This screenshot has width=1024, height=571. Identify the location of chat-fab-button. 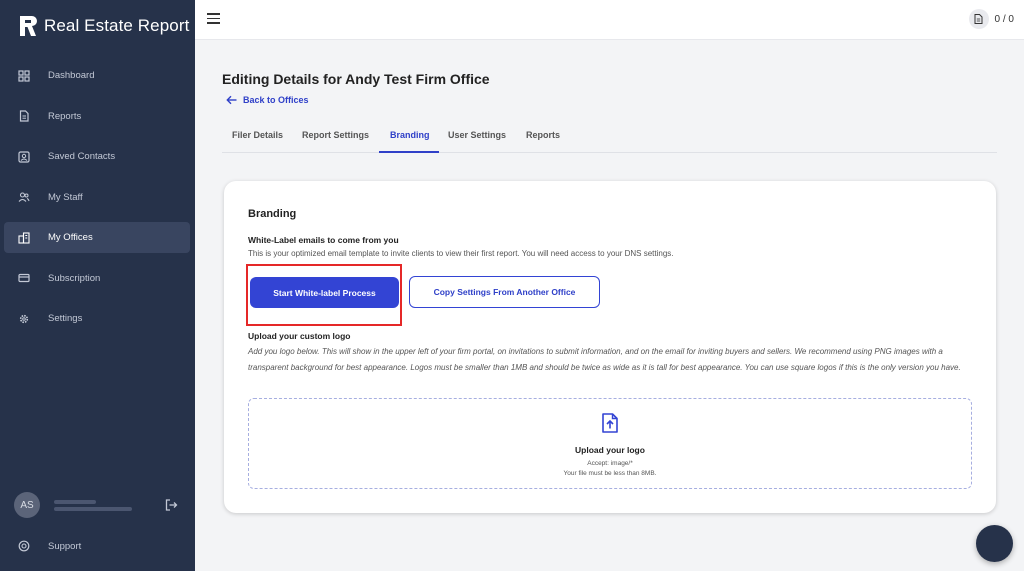
(994, 543).